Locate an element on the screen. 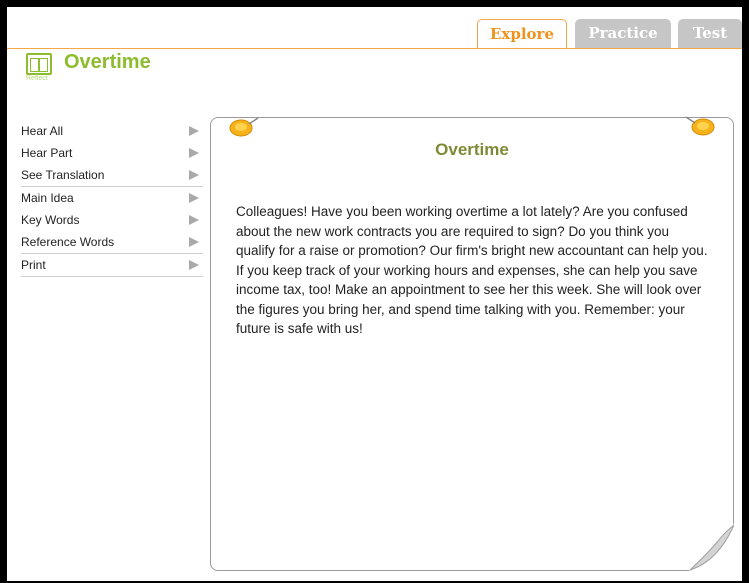 The image size is (749, 583). sidebar-divider is located at coordinates (112, 276).